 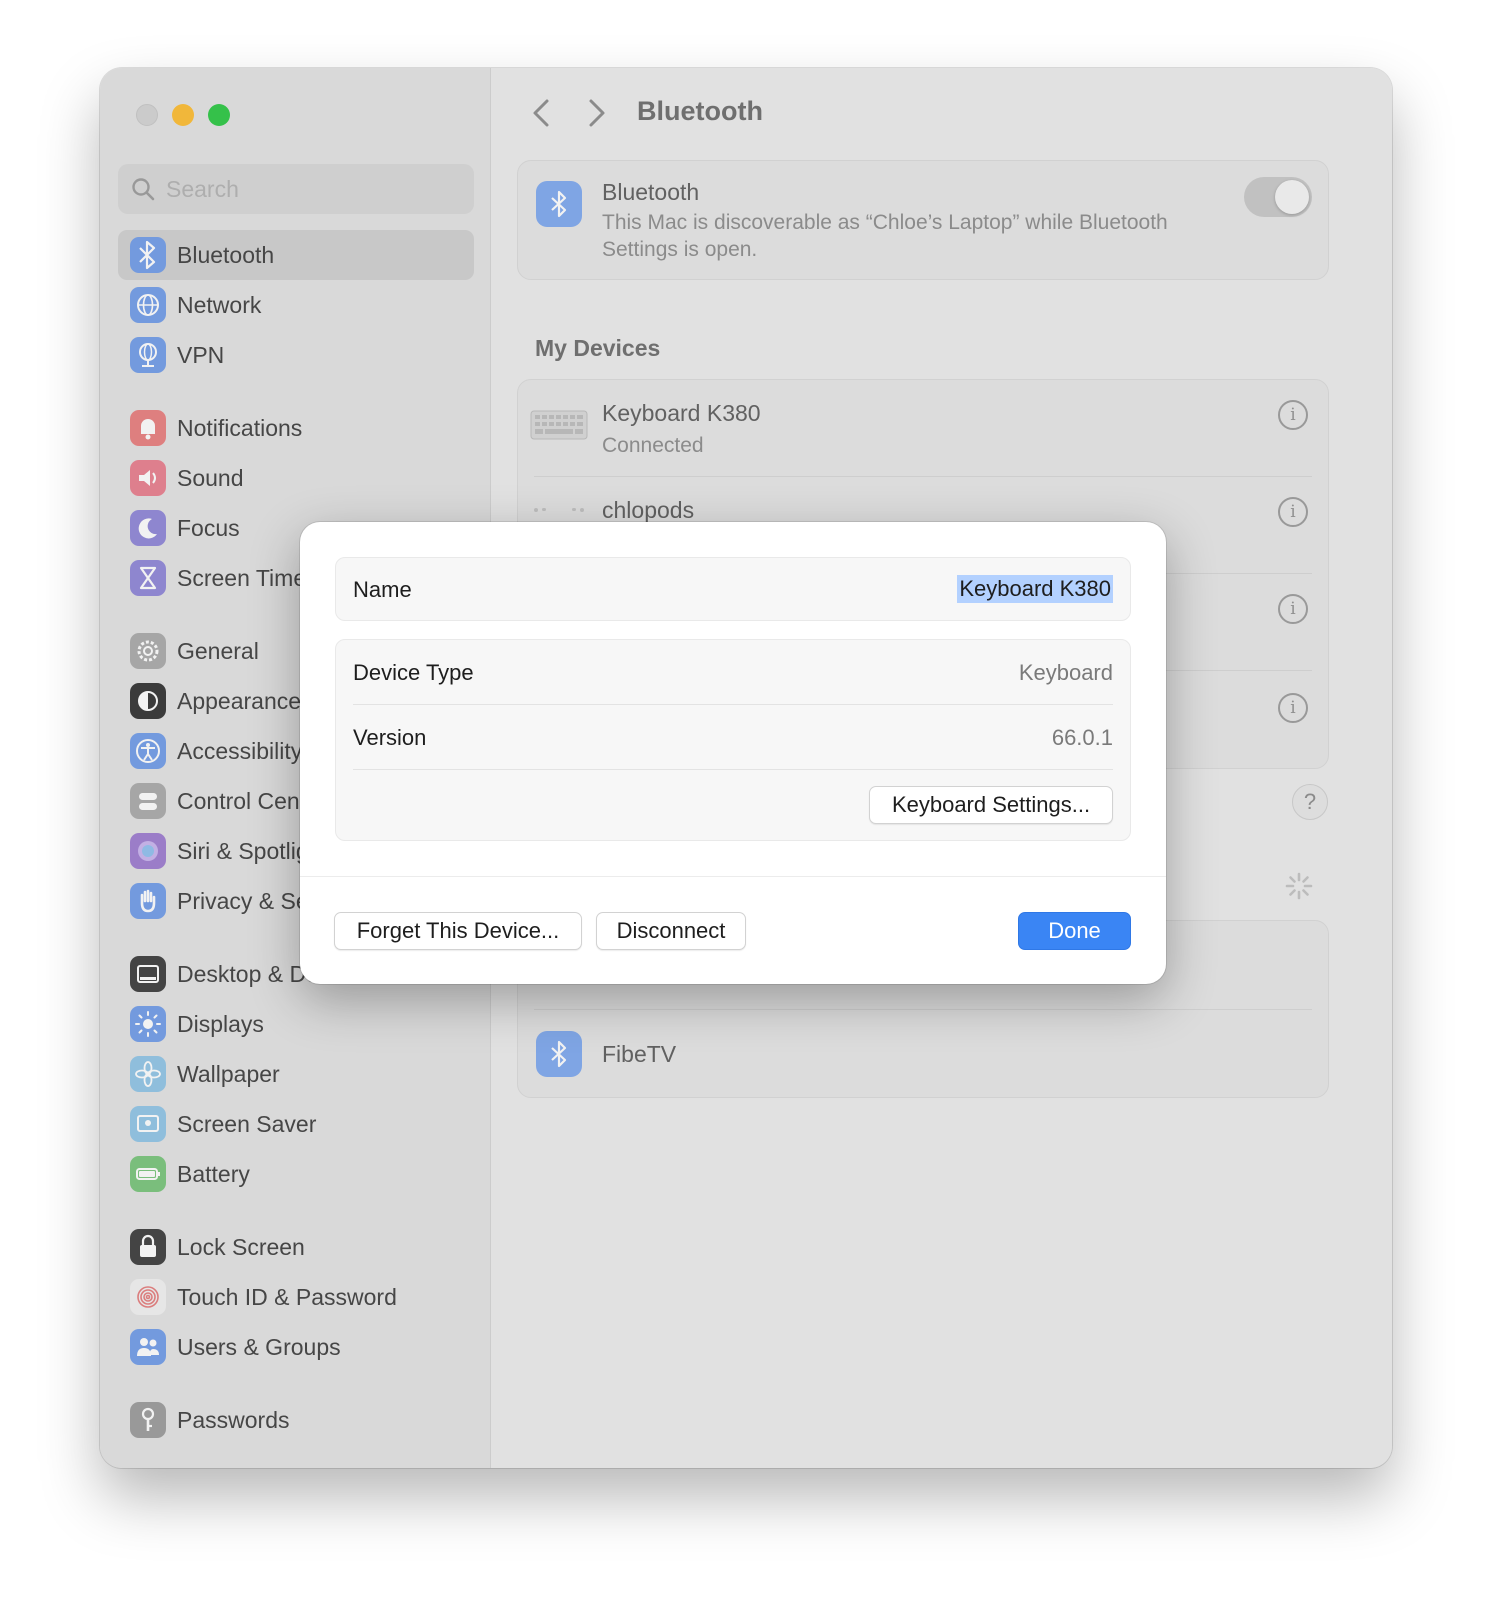 What do you see at coordinates (1074, 931) in the screenshot?
I see `done-button: Done` at bounding box center [1074, 931].